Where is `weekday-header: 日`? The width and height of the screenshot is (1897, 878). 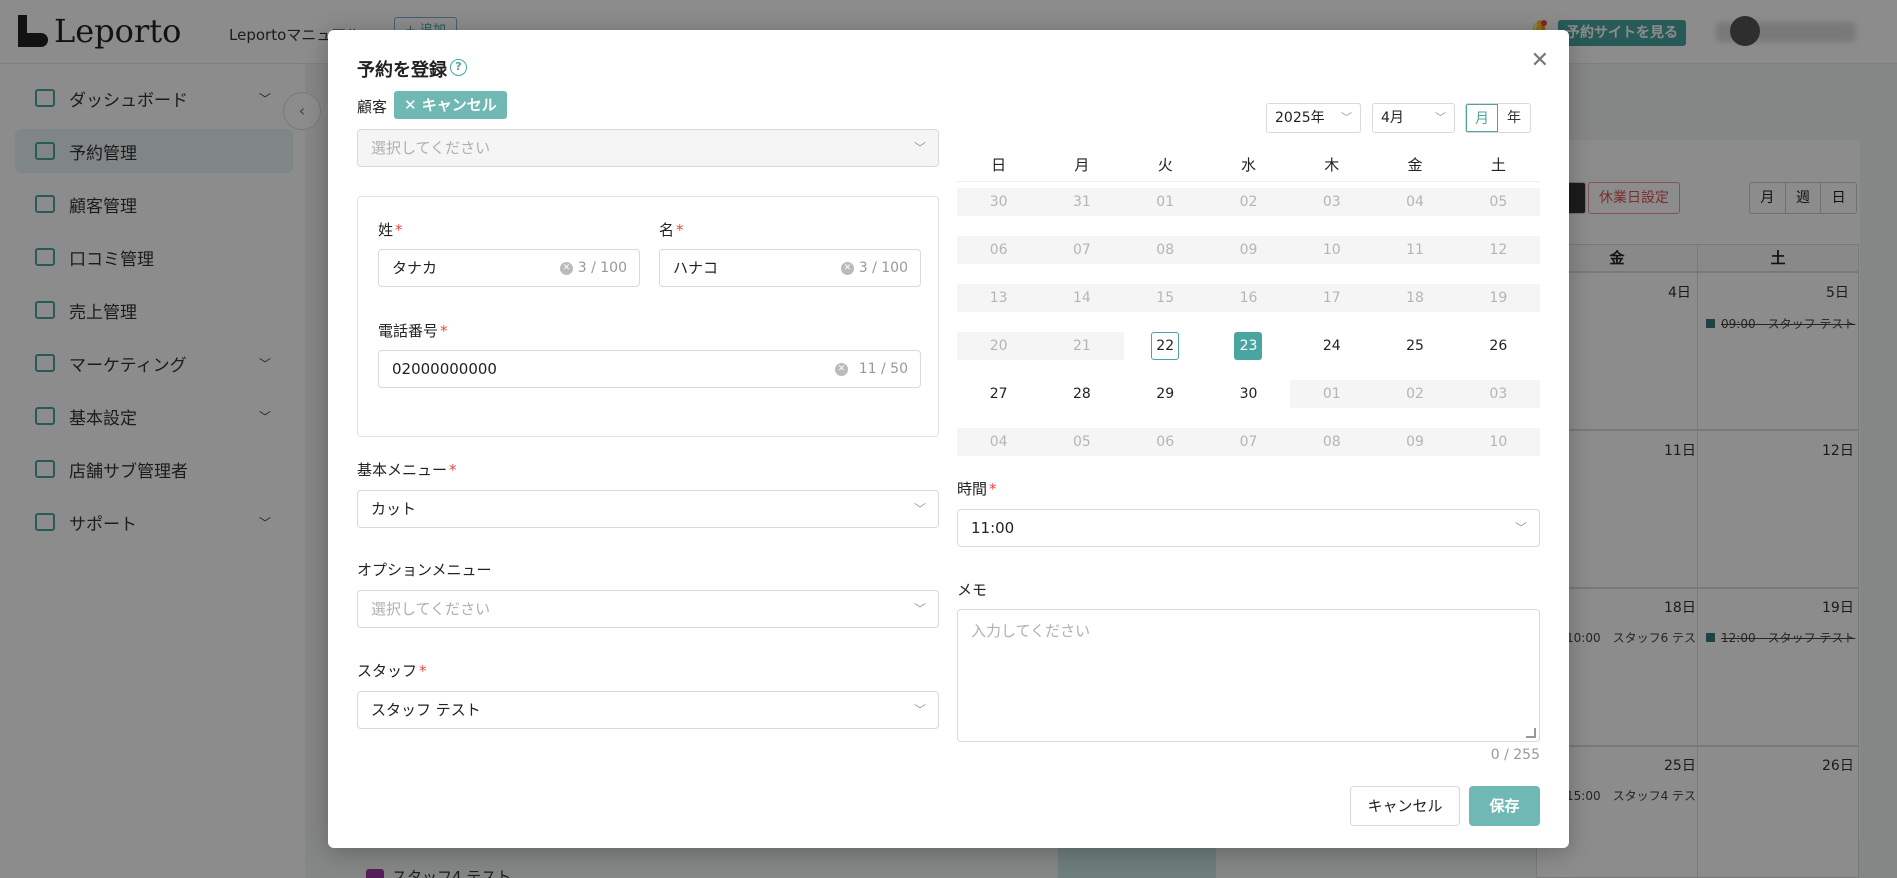 weekday-header: 日 is located at coordinates (999, 165).